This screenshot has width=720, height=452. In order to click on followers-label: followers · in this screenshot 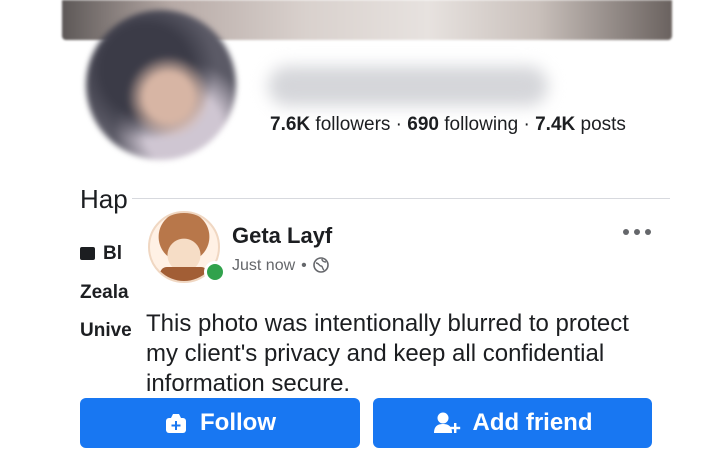, I will do `click(359, 124)`.